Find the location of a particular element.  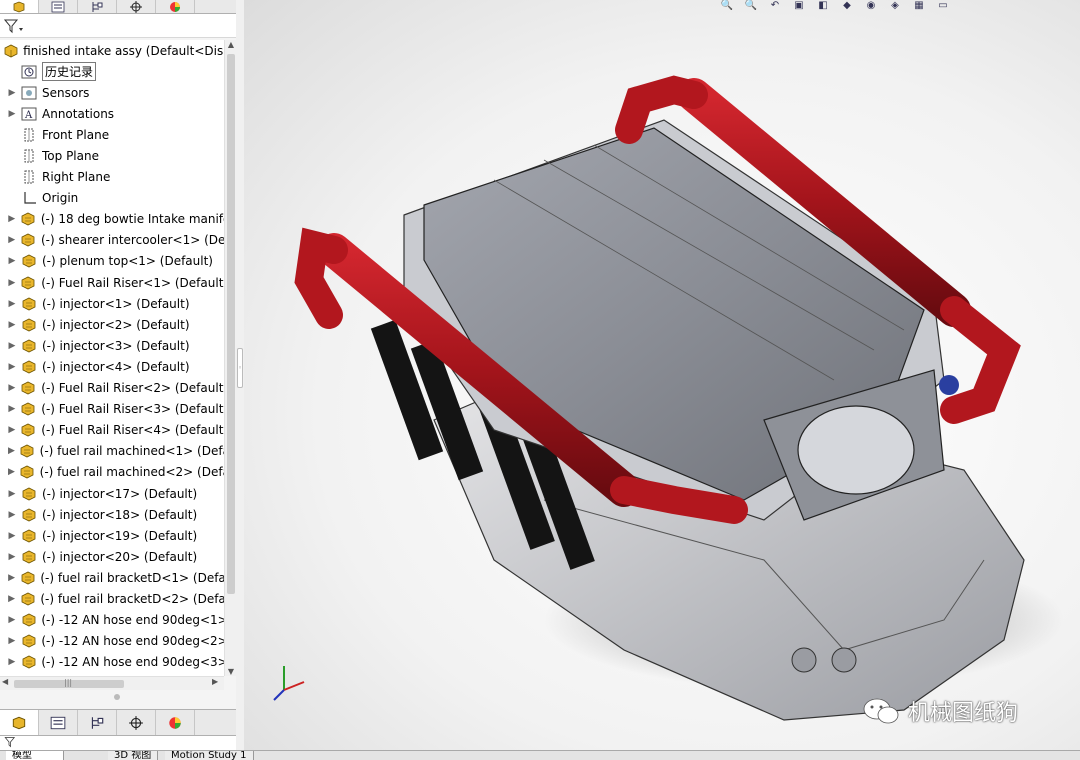

tree-item: ▶ (-) 18 deg bowtie Intake manifo is located at coordinates (112, 219).